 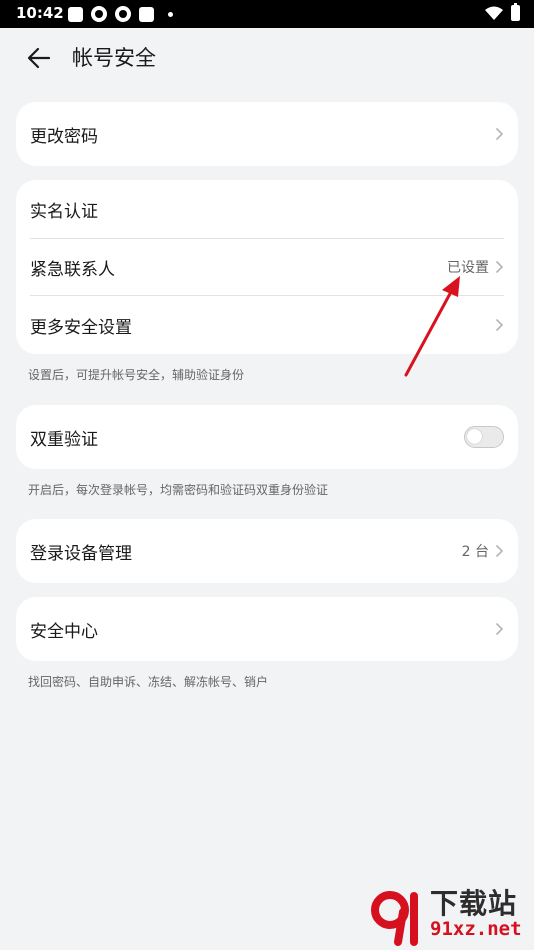 I want to click on security-center-item: 安全中心, so click(x=267, y=629).